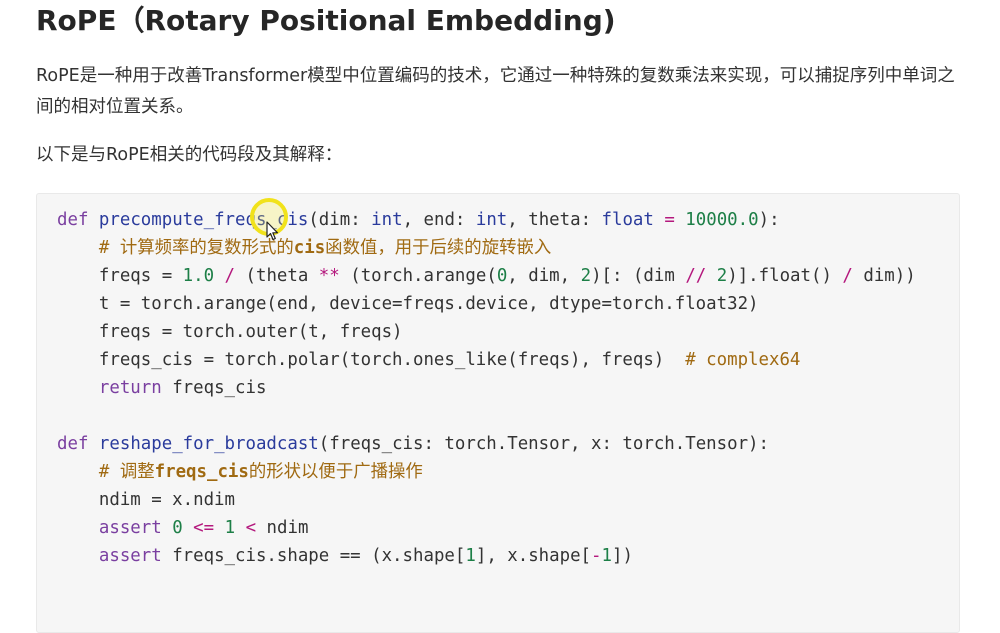 This screenshot has width=1000, height=633. Describe the element at coordinates (622, 556) in the screenshot. I see `code-token: ])` at that location.